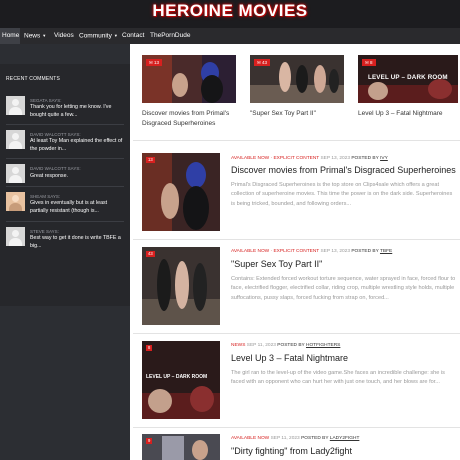 The width and height of the screenshot is (460, 460). I want to click on featured-thumbnail: LEVEL UP – DARK ROOM ✉ 8, so click(408, 79).